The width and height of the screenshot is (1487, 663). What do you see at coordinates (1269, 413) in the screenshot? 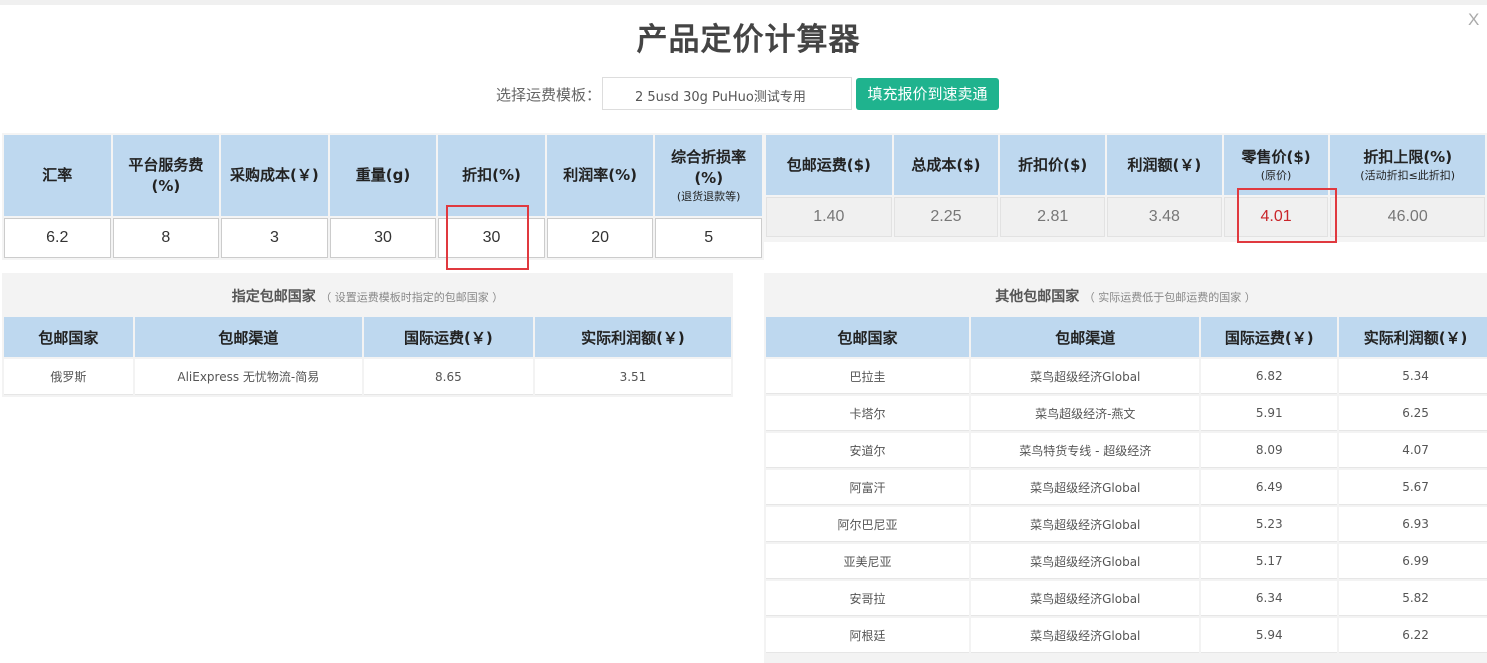
I see `shipping-cell: 5.91` at bounding box center [1269, 413].